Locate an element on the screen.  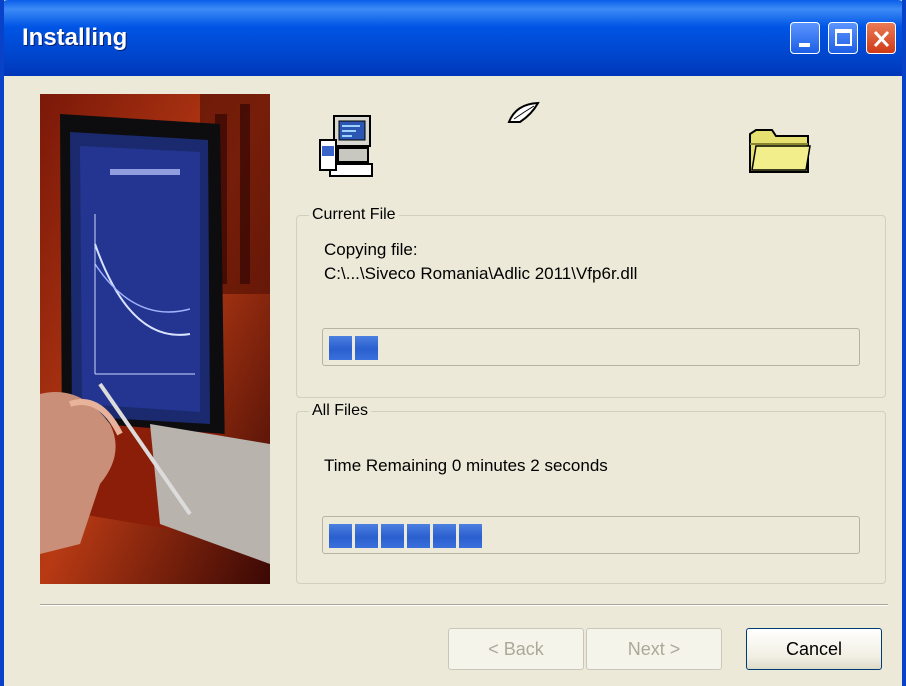
maximize-icon is located at coordinates (843, 37).